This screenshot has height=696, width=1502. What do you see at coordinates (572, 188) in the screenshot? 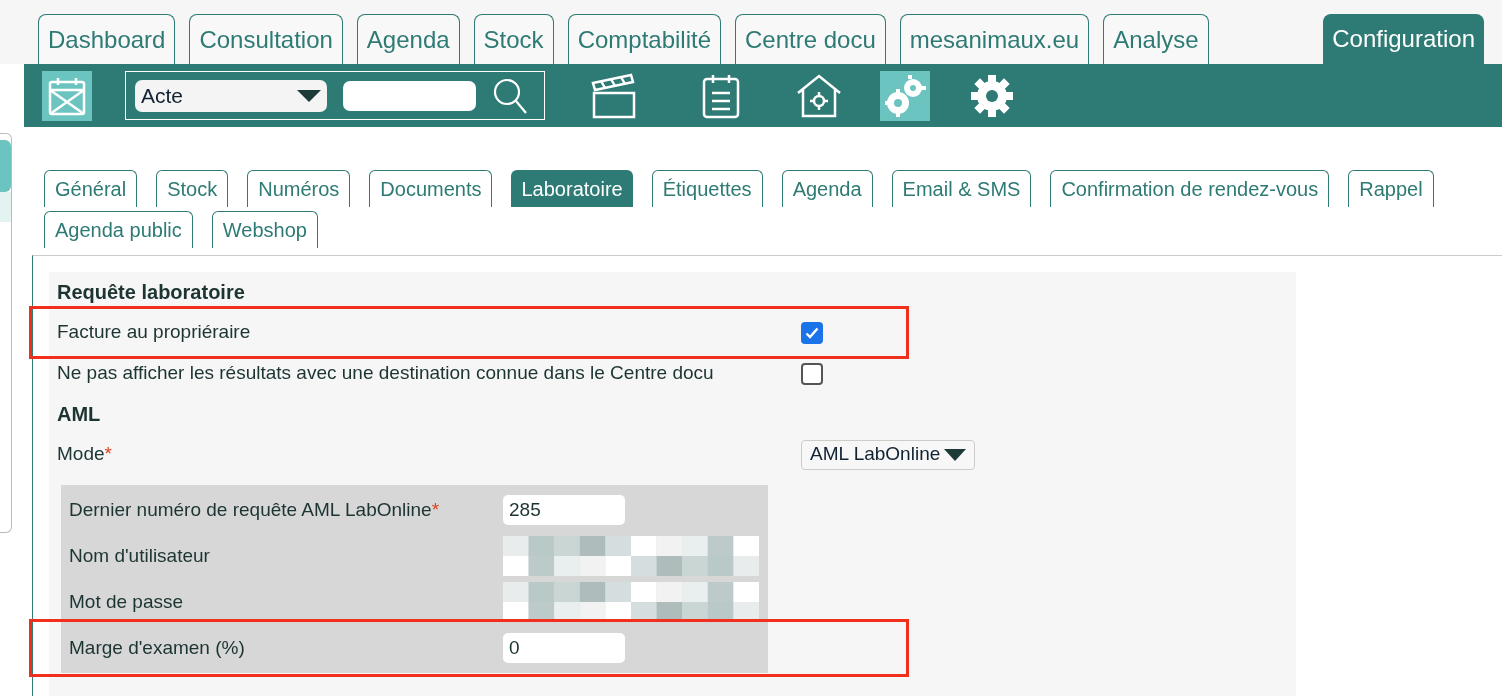
I see `settings-tab: Laboratoire` at bounding box center [572, 188].